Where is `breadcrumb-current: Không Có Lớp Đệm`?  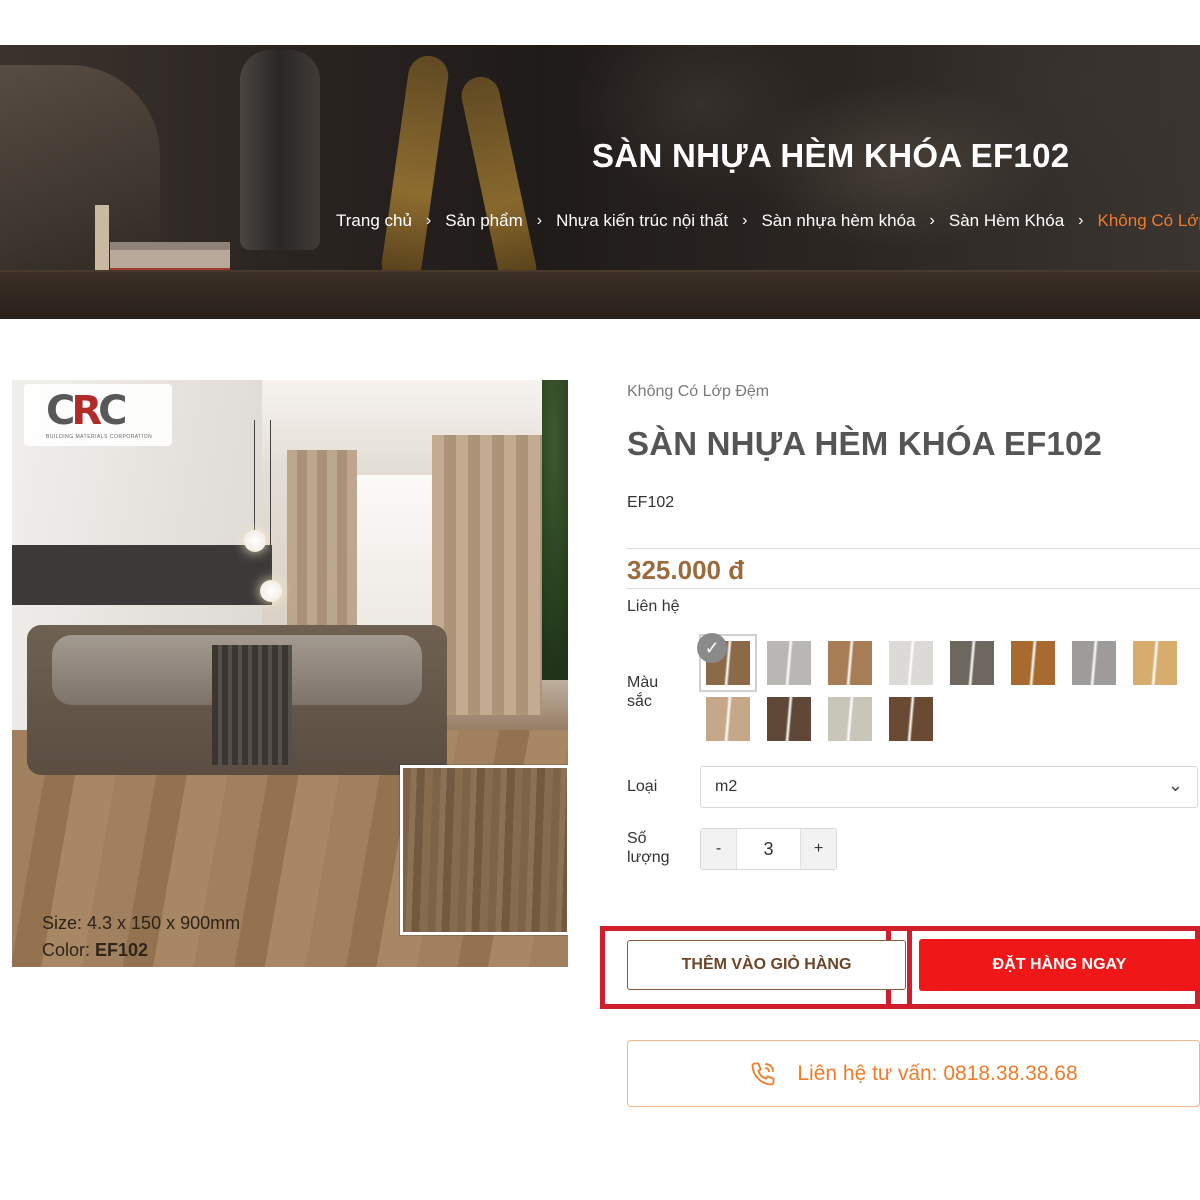 breadcrumb-current: Không Có Lớp Đệm is located at coordinates (1148, 220).